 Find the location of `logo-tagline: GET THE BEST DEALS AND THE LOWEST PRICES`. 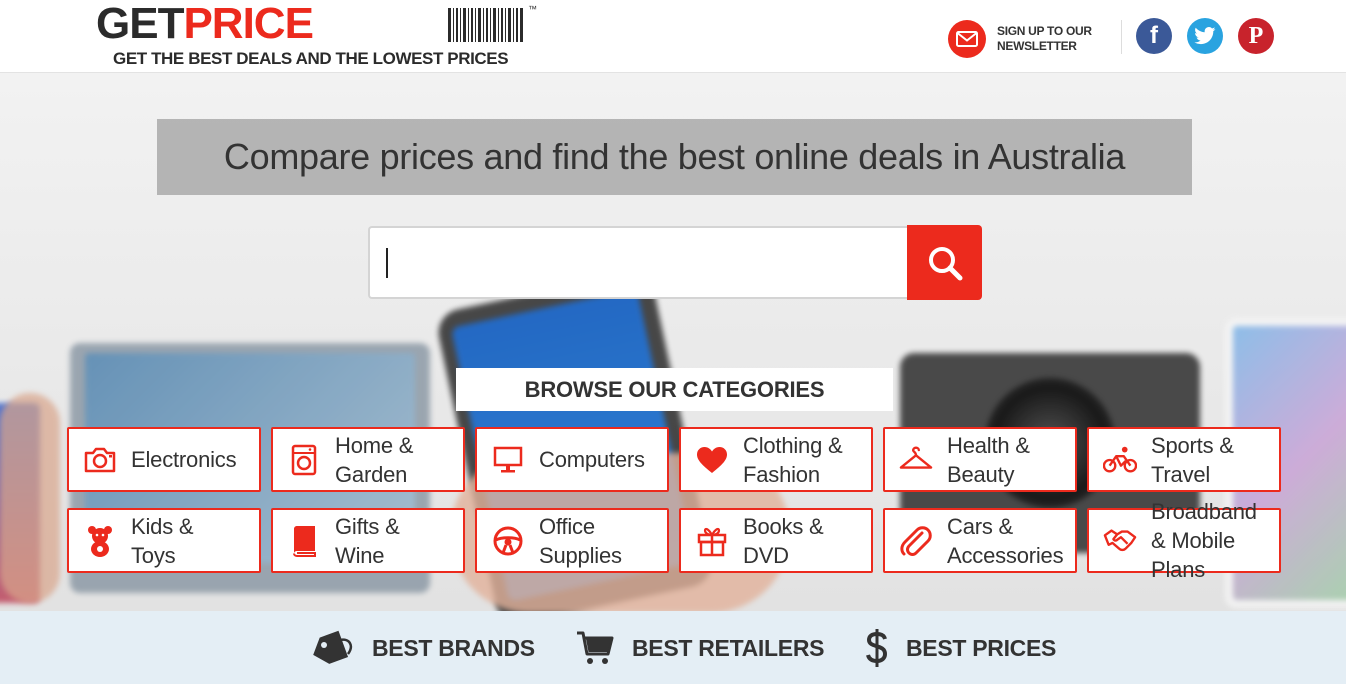

logo-tagline: GET THE BEST DEALS AND THE LOWEST PRICES is located at coordinates (311, 58).